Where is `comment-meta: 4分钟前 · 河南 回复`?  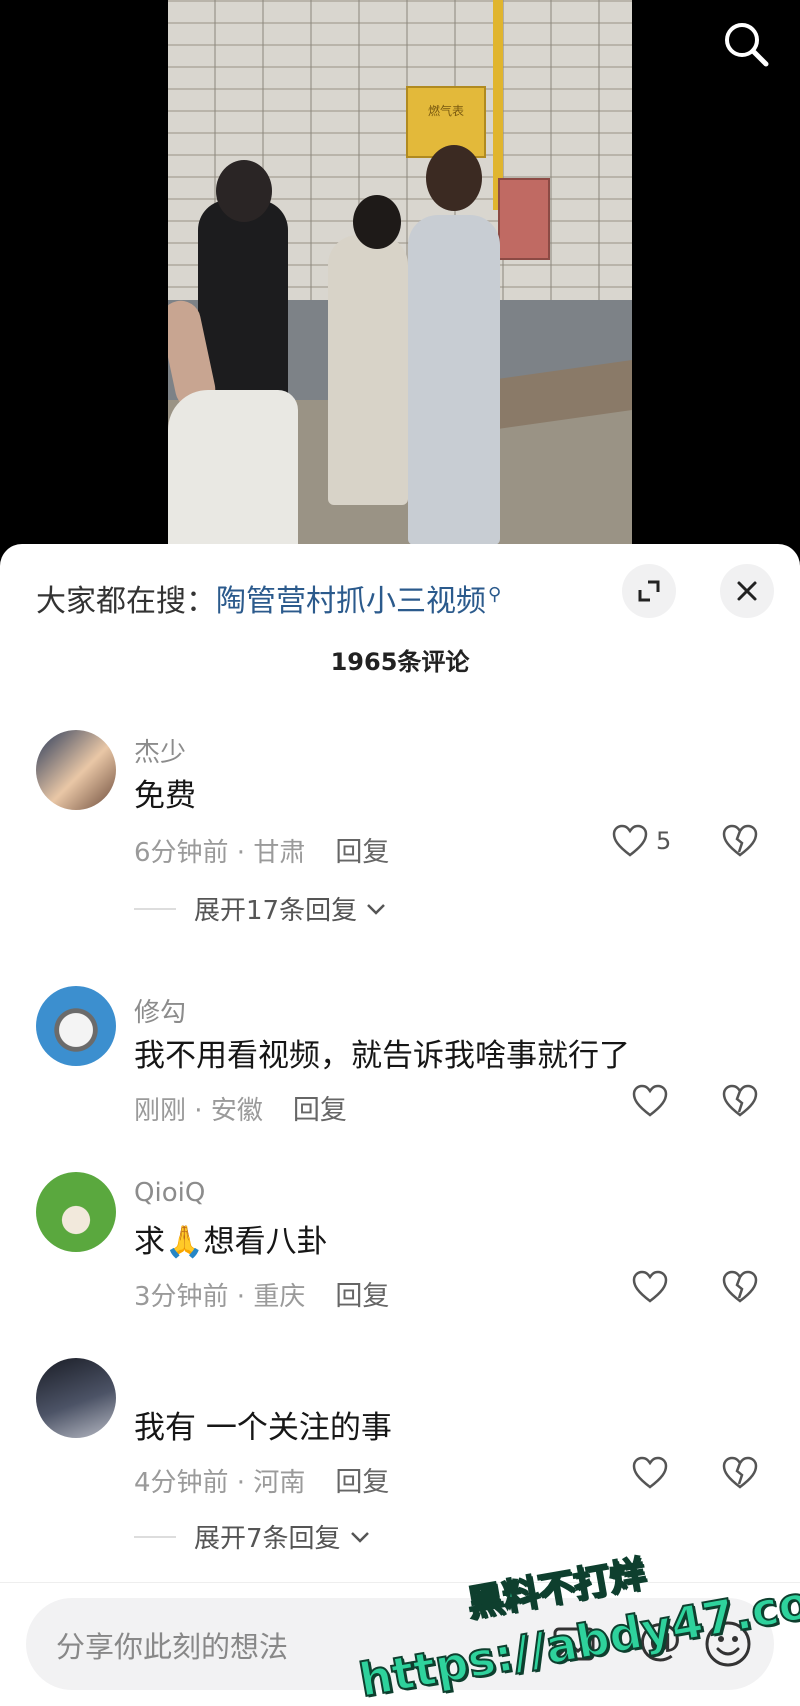 comment-meta: 4分钟前 · 河南 回复 is located at coordinates (262, 1482).